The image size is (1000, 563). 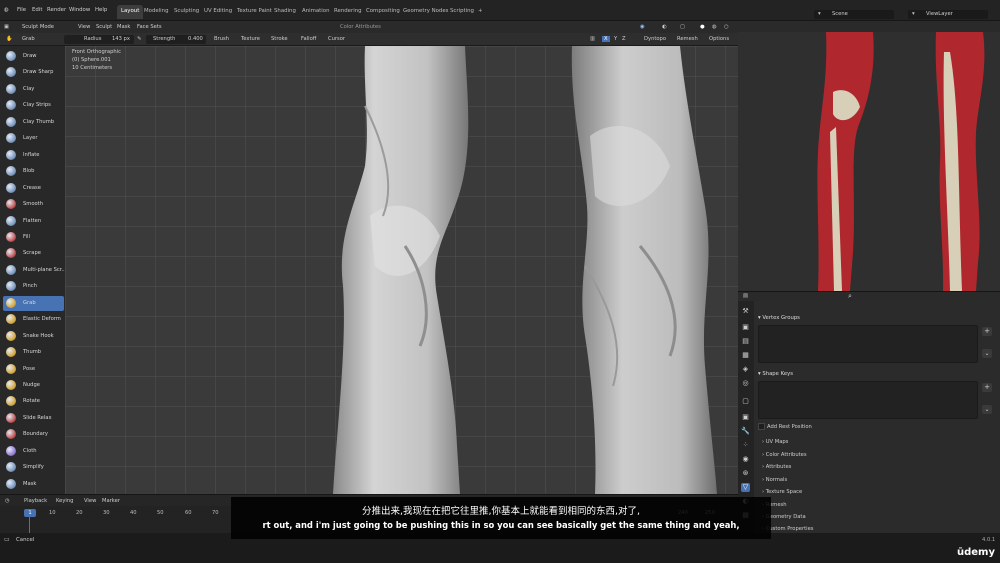 I want to click on symmetry-icon: ▥, so click(x=592, y=39).